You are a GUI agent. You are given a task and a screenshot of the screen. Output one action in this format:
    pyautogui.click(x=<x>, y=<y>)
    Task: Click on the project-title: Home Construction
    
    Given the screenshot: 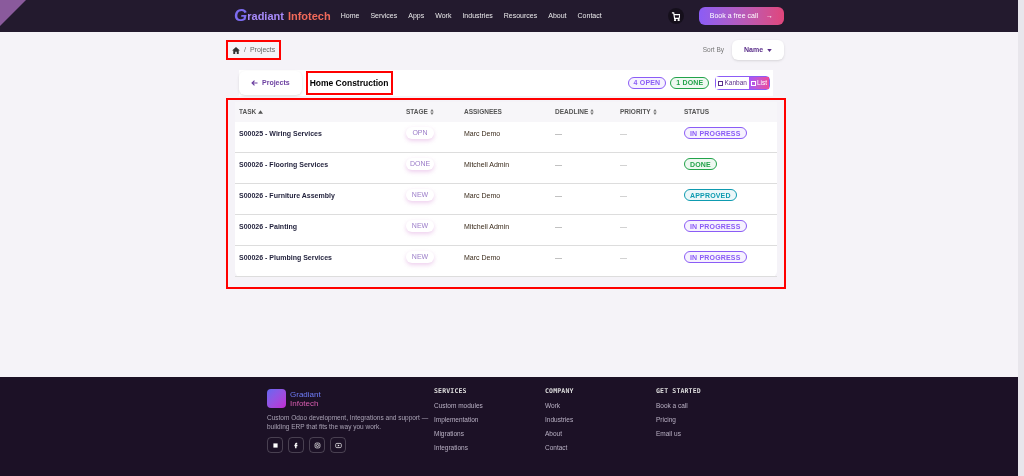 What is the action you would take?
    pyautogui.click(x=349, y=83)
    